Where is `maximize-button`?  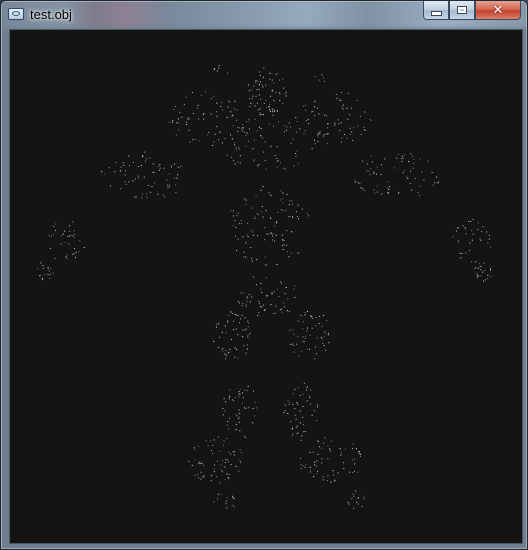 maximize-button is located at coordinates (462, 10).